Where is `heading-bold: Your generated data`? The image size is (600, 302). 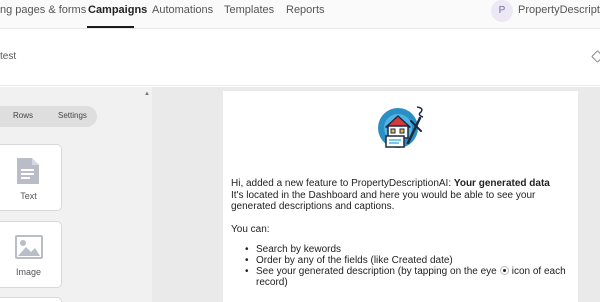 heading-bold: Your generated data is located at coordinates (501, 183).